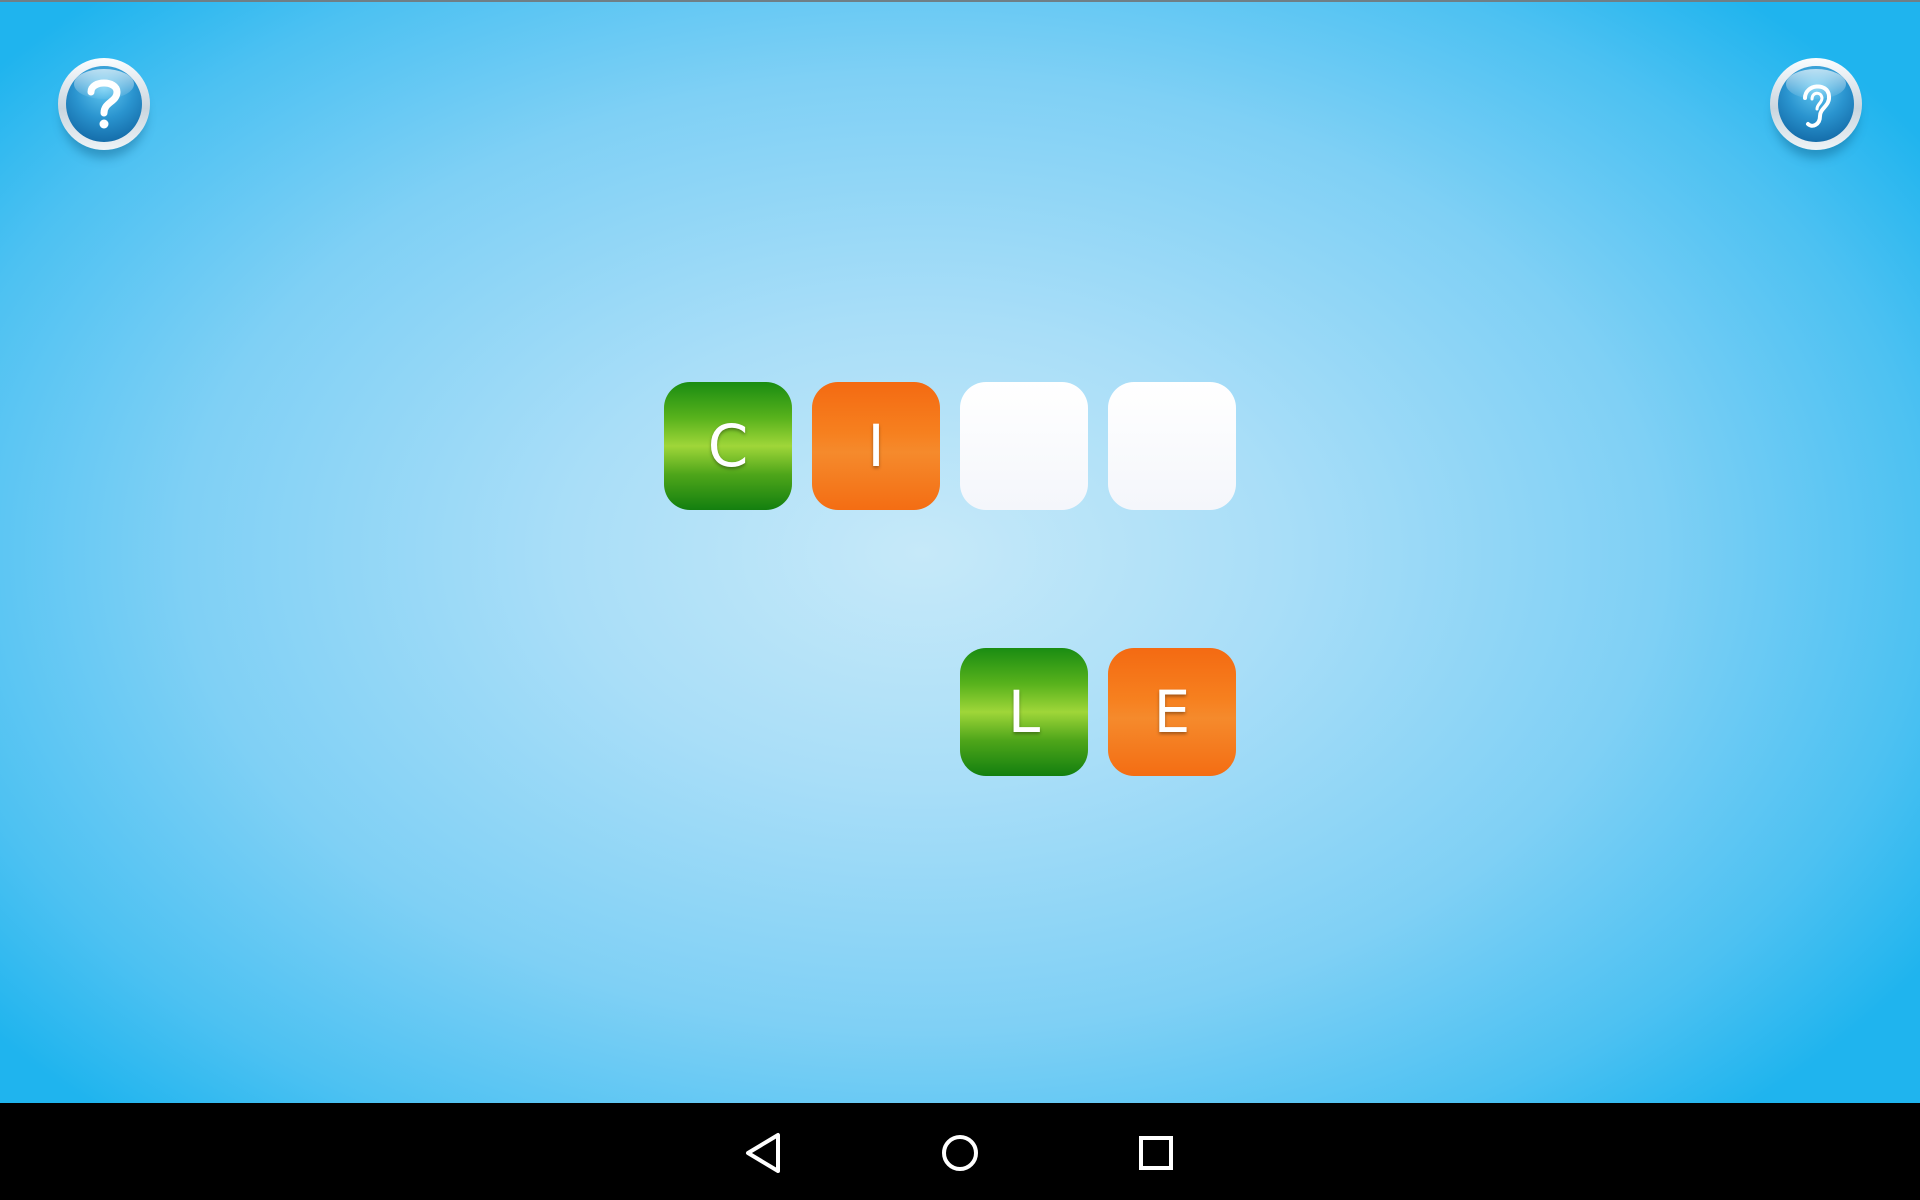  I want to click on answer-slot-2: I, so click(876, 446).